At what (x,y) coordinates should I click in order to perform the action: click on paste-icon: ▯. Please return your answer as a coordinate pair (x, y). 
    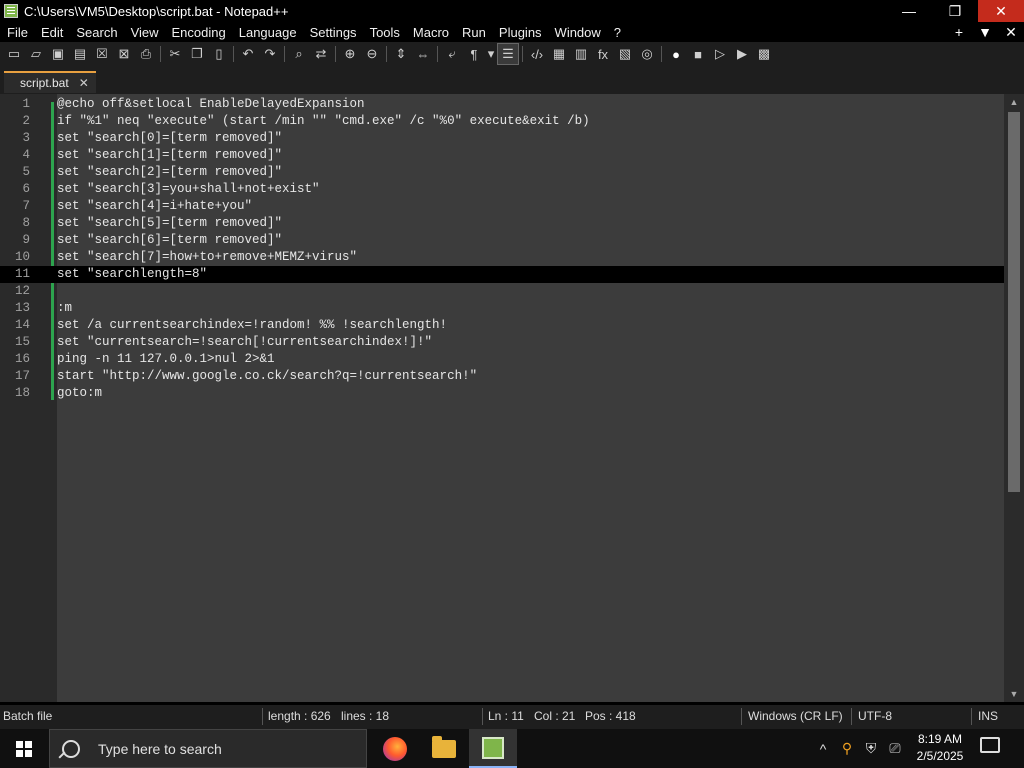
    Looking at the image, I should click on (219, 54).